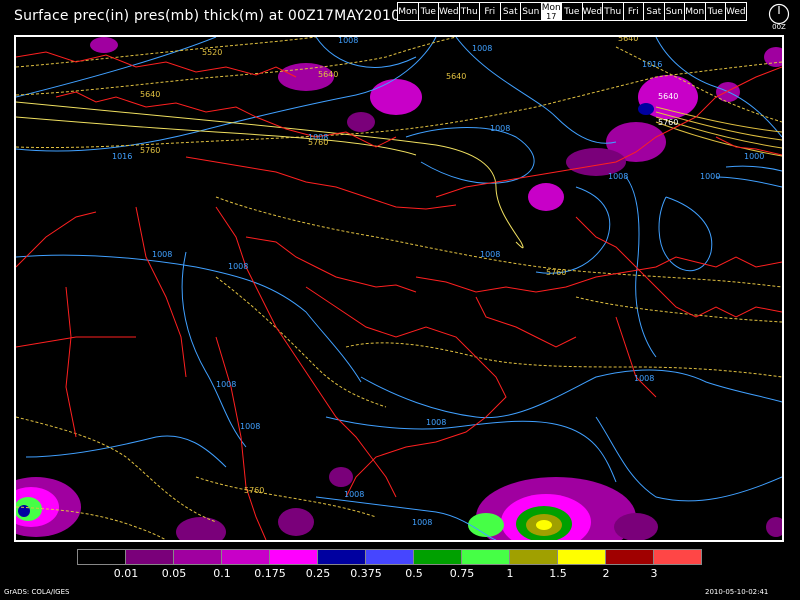 The width and height of the screenshot is (800, 600). Describe the element at coordinates (754, 156) in the screenshot. I see `pressure-label: 1000` at that location.